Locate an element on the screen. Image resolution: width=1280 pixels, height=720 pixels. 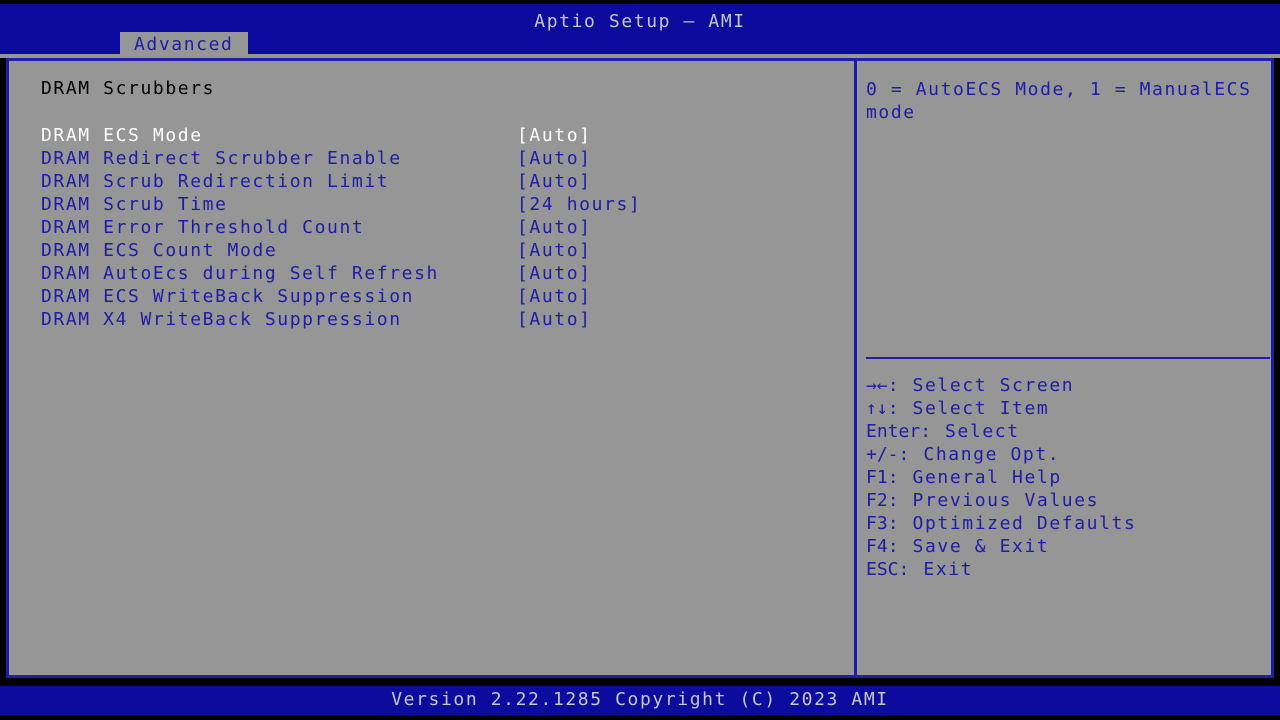
legend-action: : Select Screen is located at coordinates (981, 385).